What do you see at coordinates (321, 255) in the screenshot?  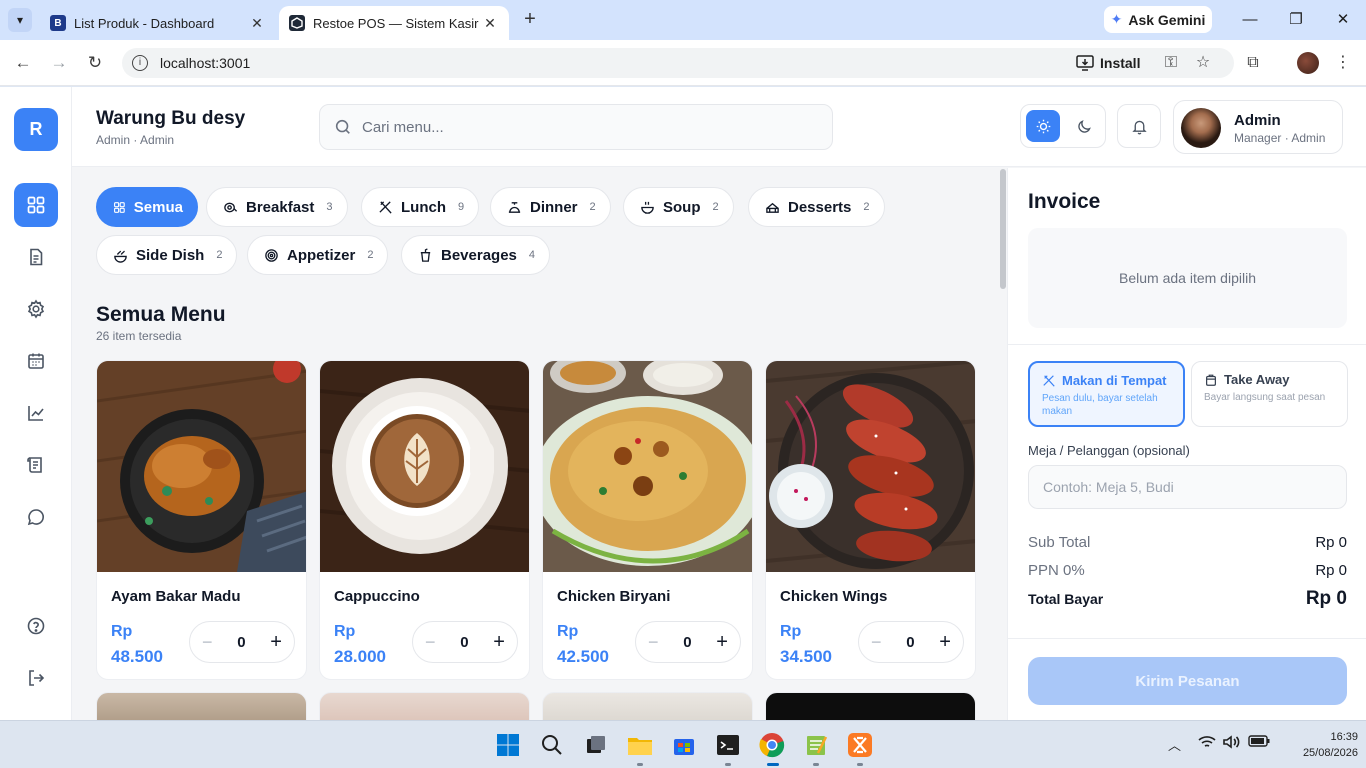 I see `category-label: Appetizer` at bounding box center [321, 255].